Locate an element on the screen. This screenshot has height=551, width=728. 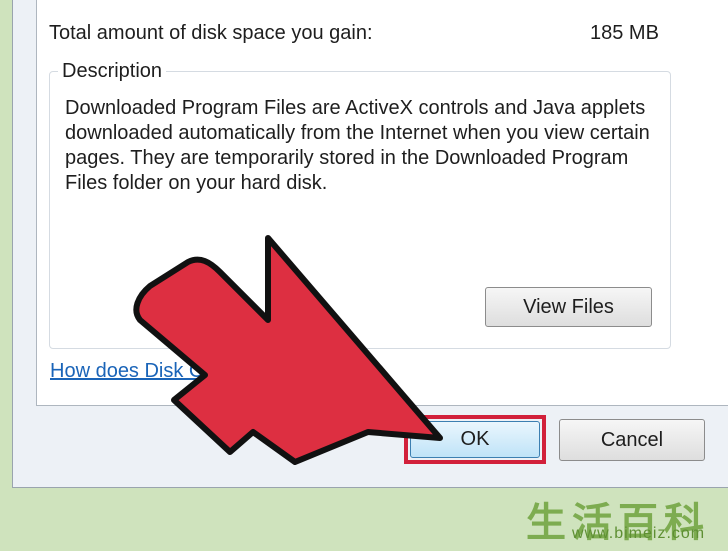
disk-space-gain-value: 185 MB is located at coordinates (624, 33).